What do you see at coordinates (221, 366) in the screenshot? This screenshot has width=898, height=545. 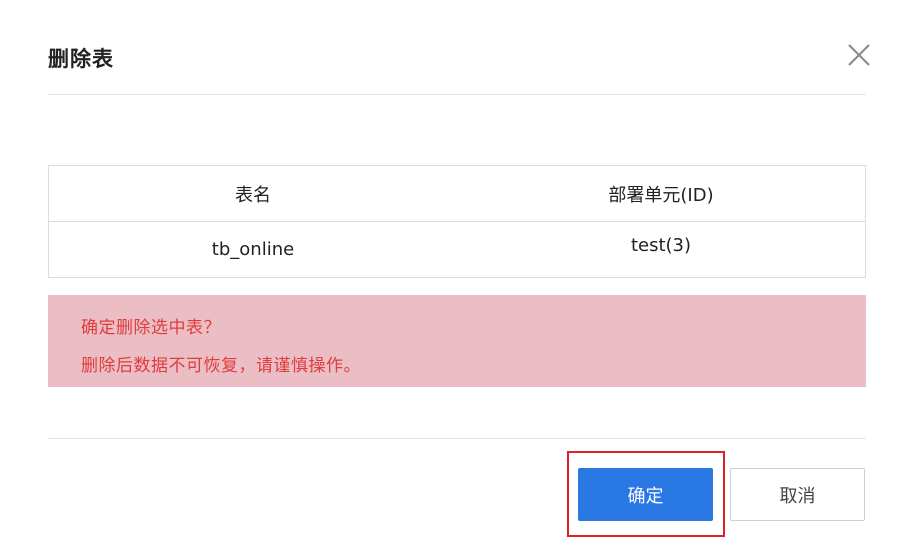 I see `warning-irreversible-text: 删除后数据不可恢复，请谨慎操作。` at bounding box center [221, 366].